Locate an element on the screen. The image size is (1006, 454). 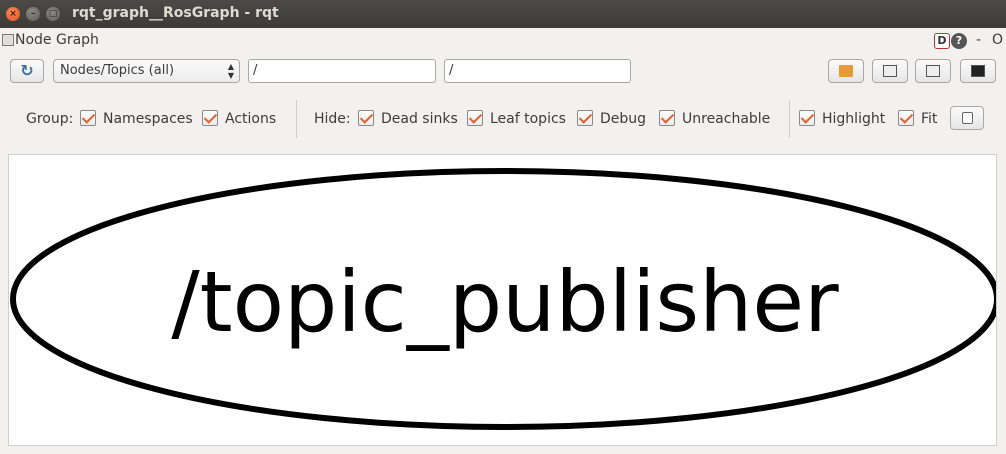
refresh-button: ↻ is located at coordinates (27, 71).